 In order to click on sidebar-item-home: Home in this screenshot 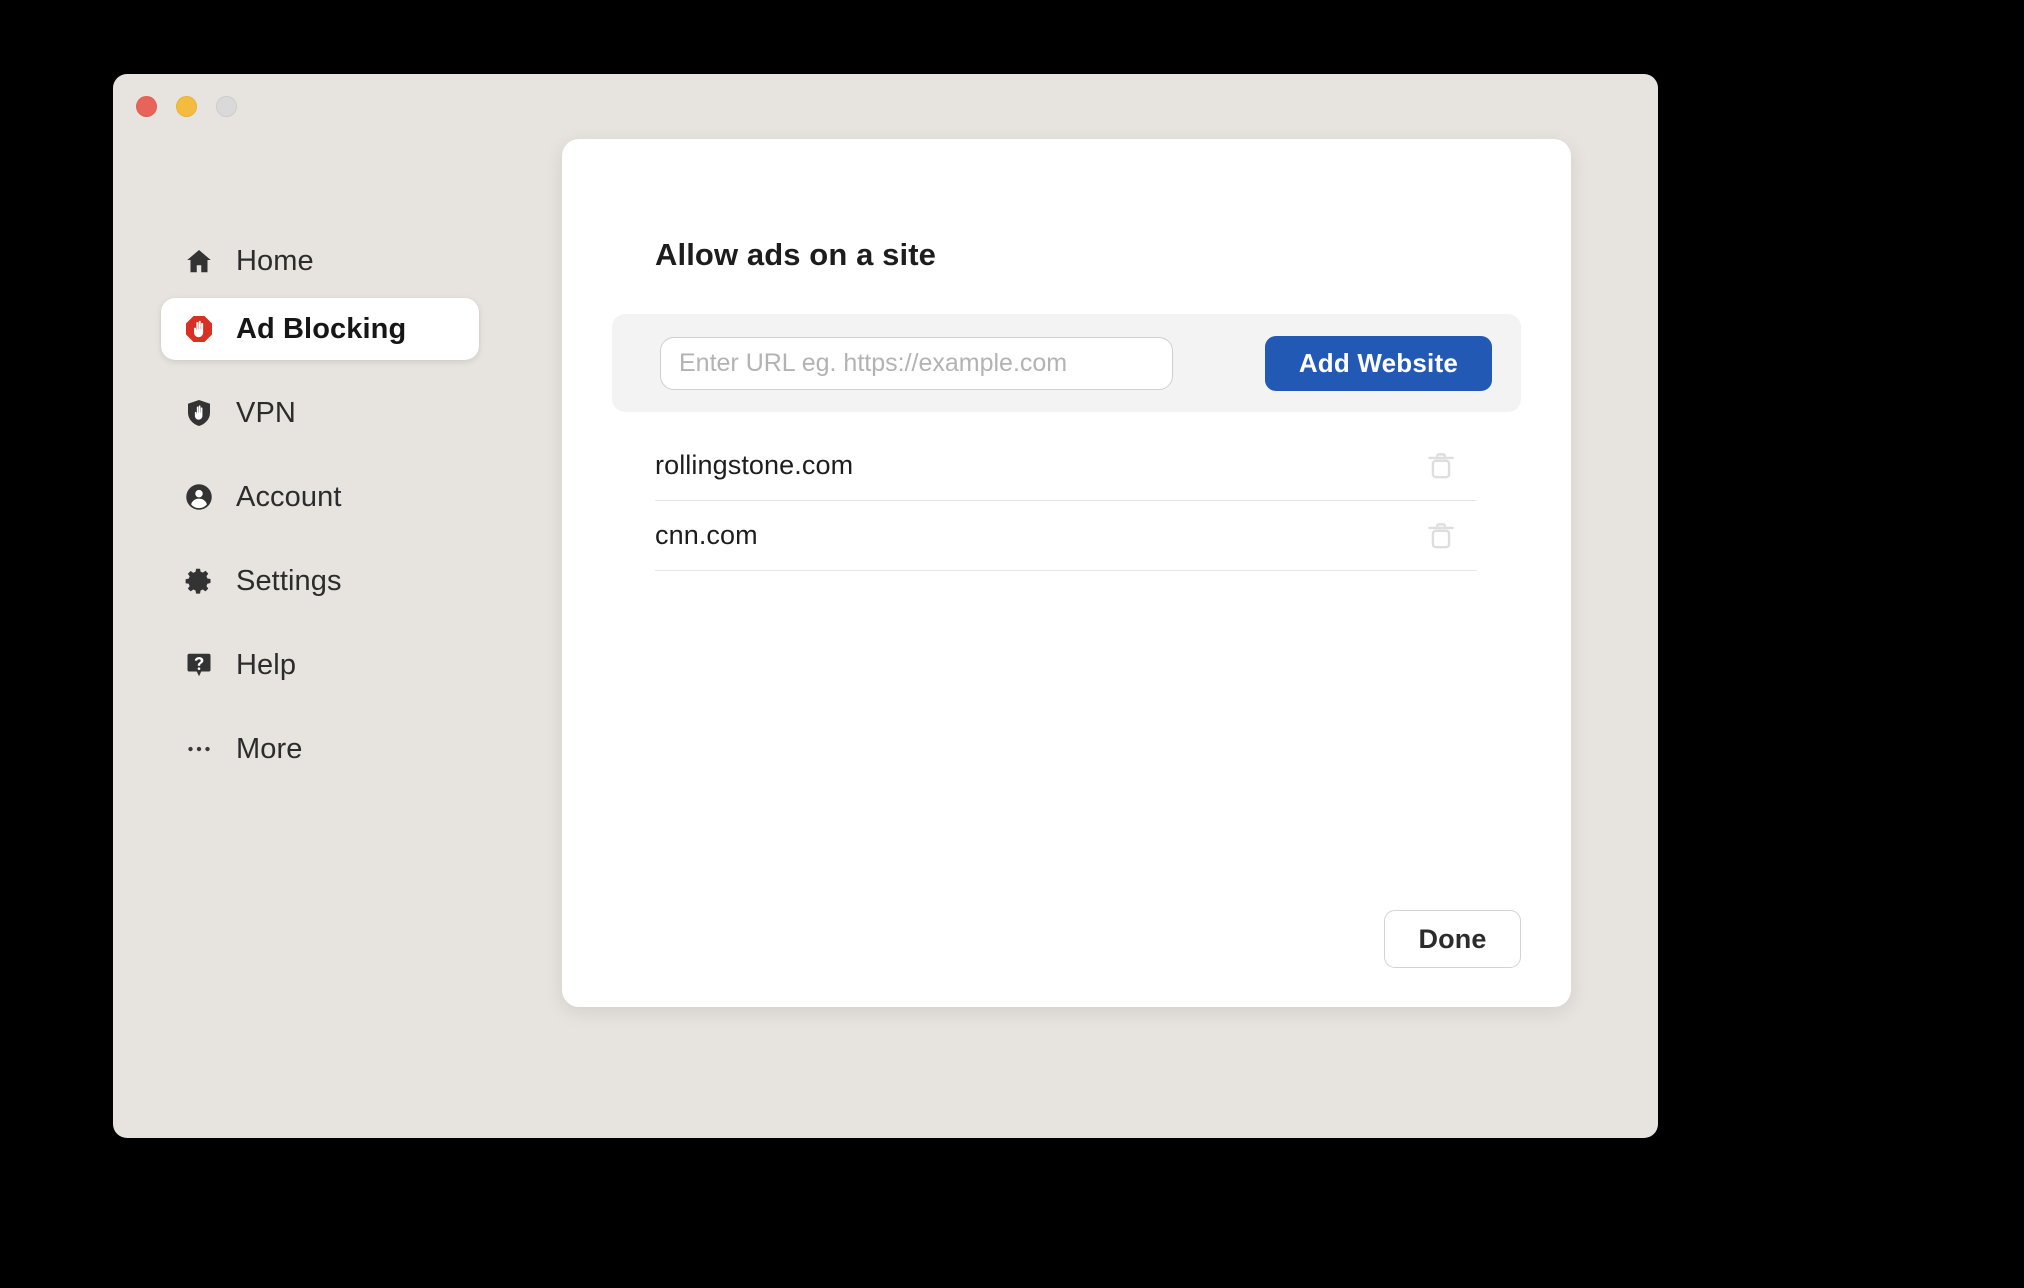, I will do `click(320, 261)`.